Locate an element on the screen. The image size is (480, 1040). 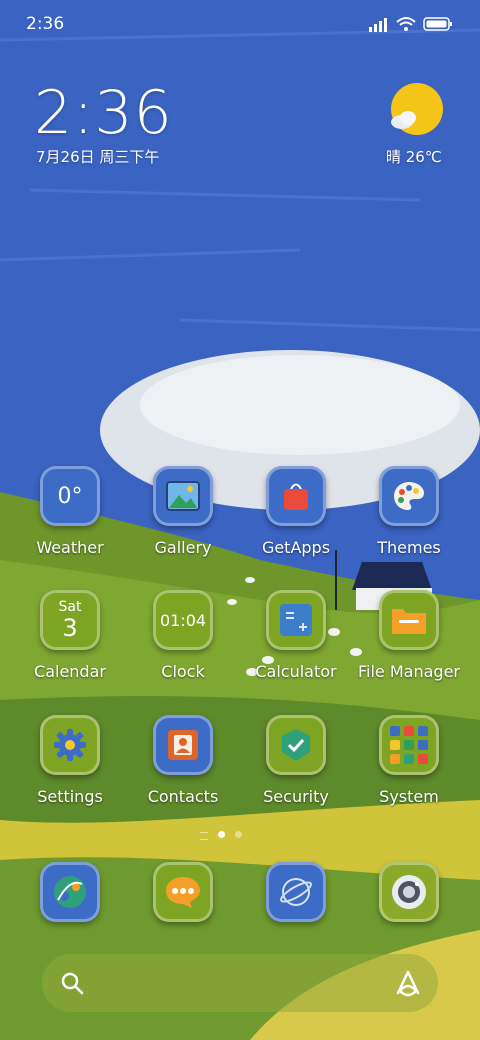
app-calendar: Sat 3 Calendar is located at coordinates (70, 645).